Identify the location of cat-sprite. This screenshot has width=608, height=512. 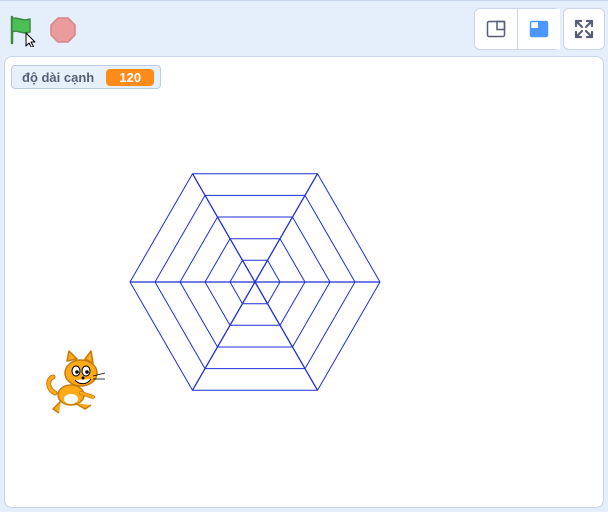
(78, 383).